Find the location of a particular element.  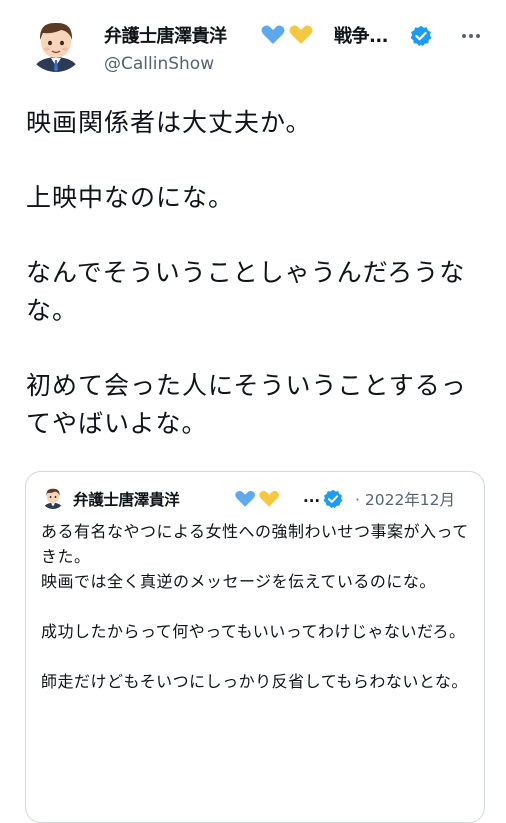

quoted-tweet-date: · 2022年12月 is located at coordinates (405, 499).